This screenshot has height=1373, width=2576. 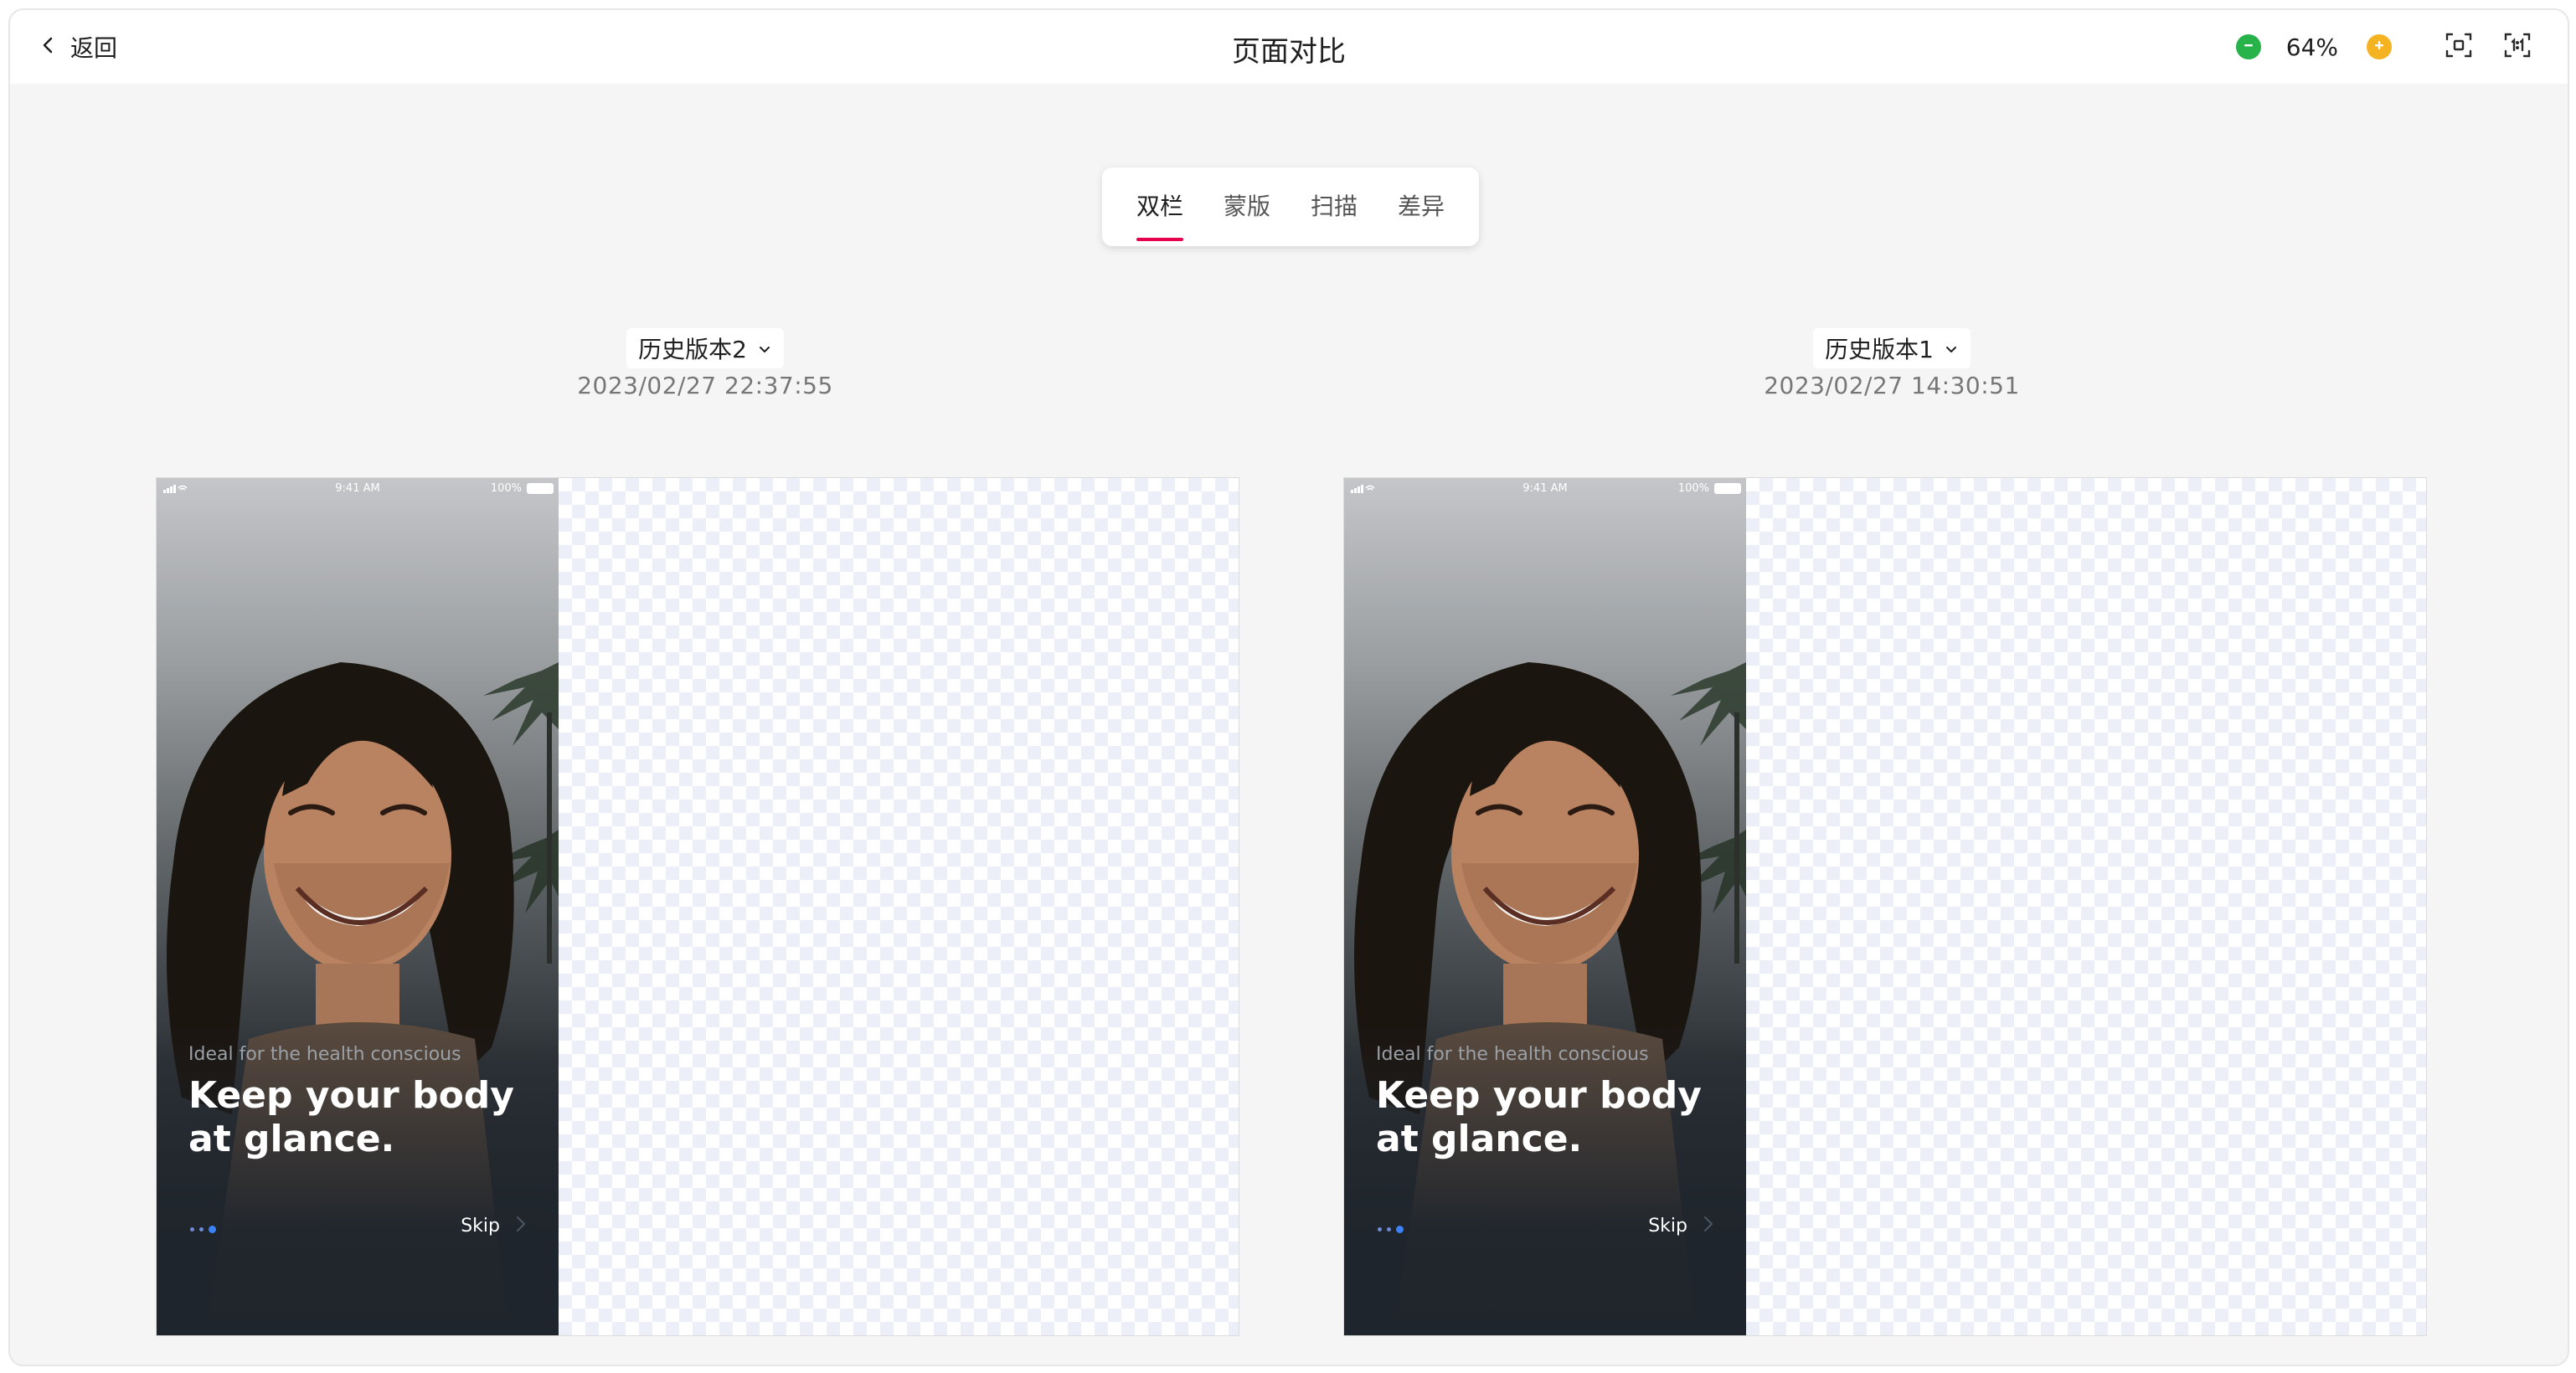 I want to click on actual-size-icon, so click(x=2517, y=47).